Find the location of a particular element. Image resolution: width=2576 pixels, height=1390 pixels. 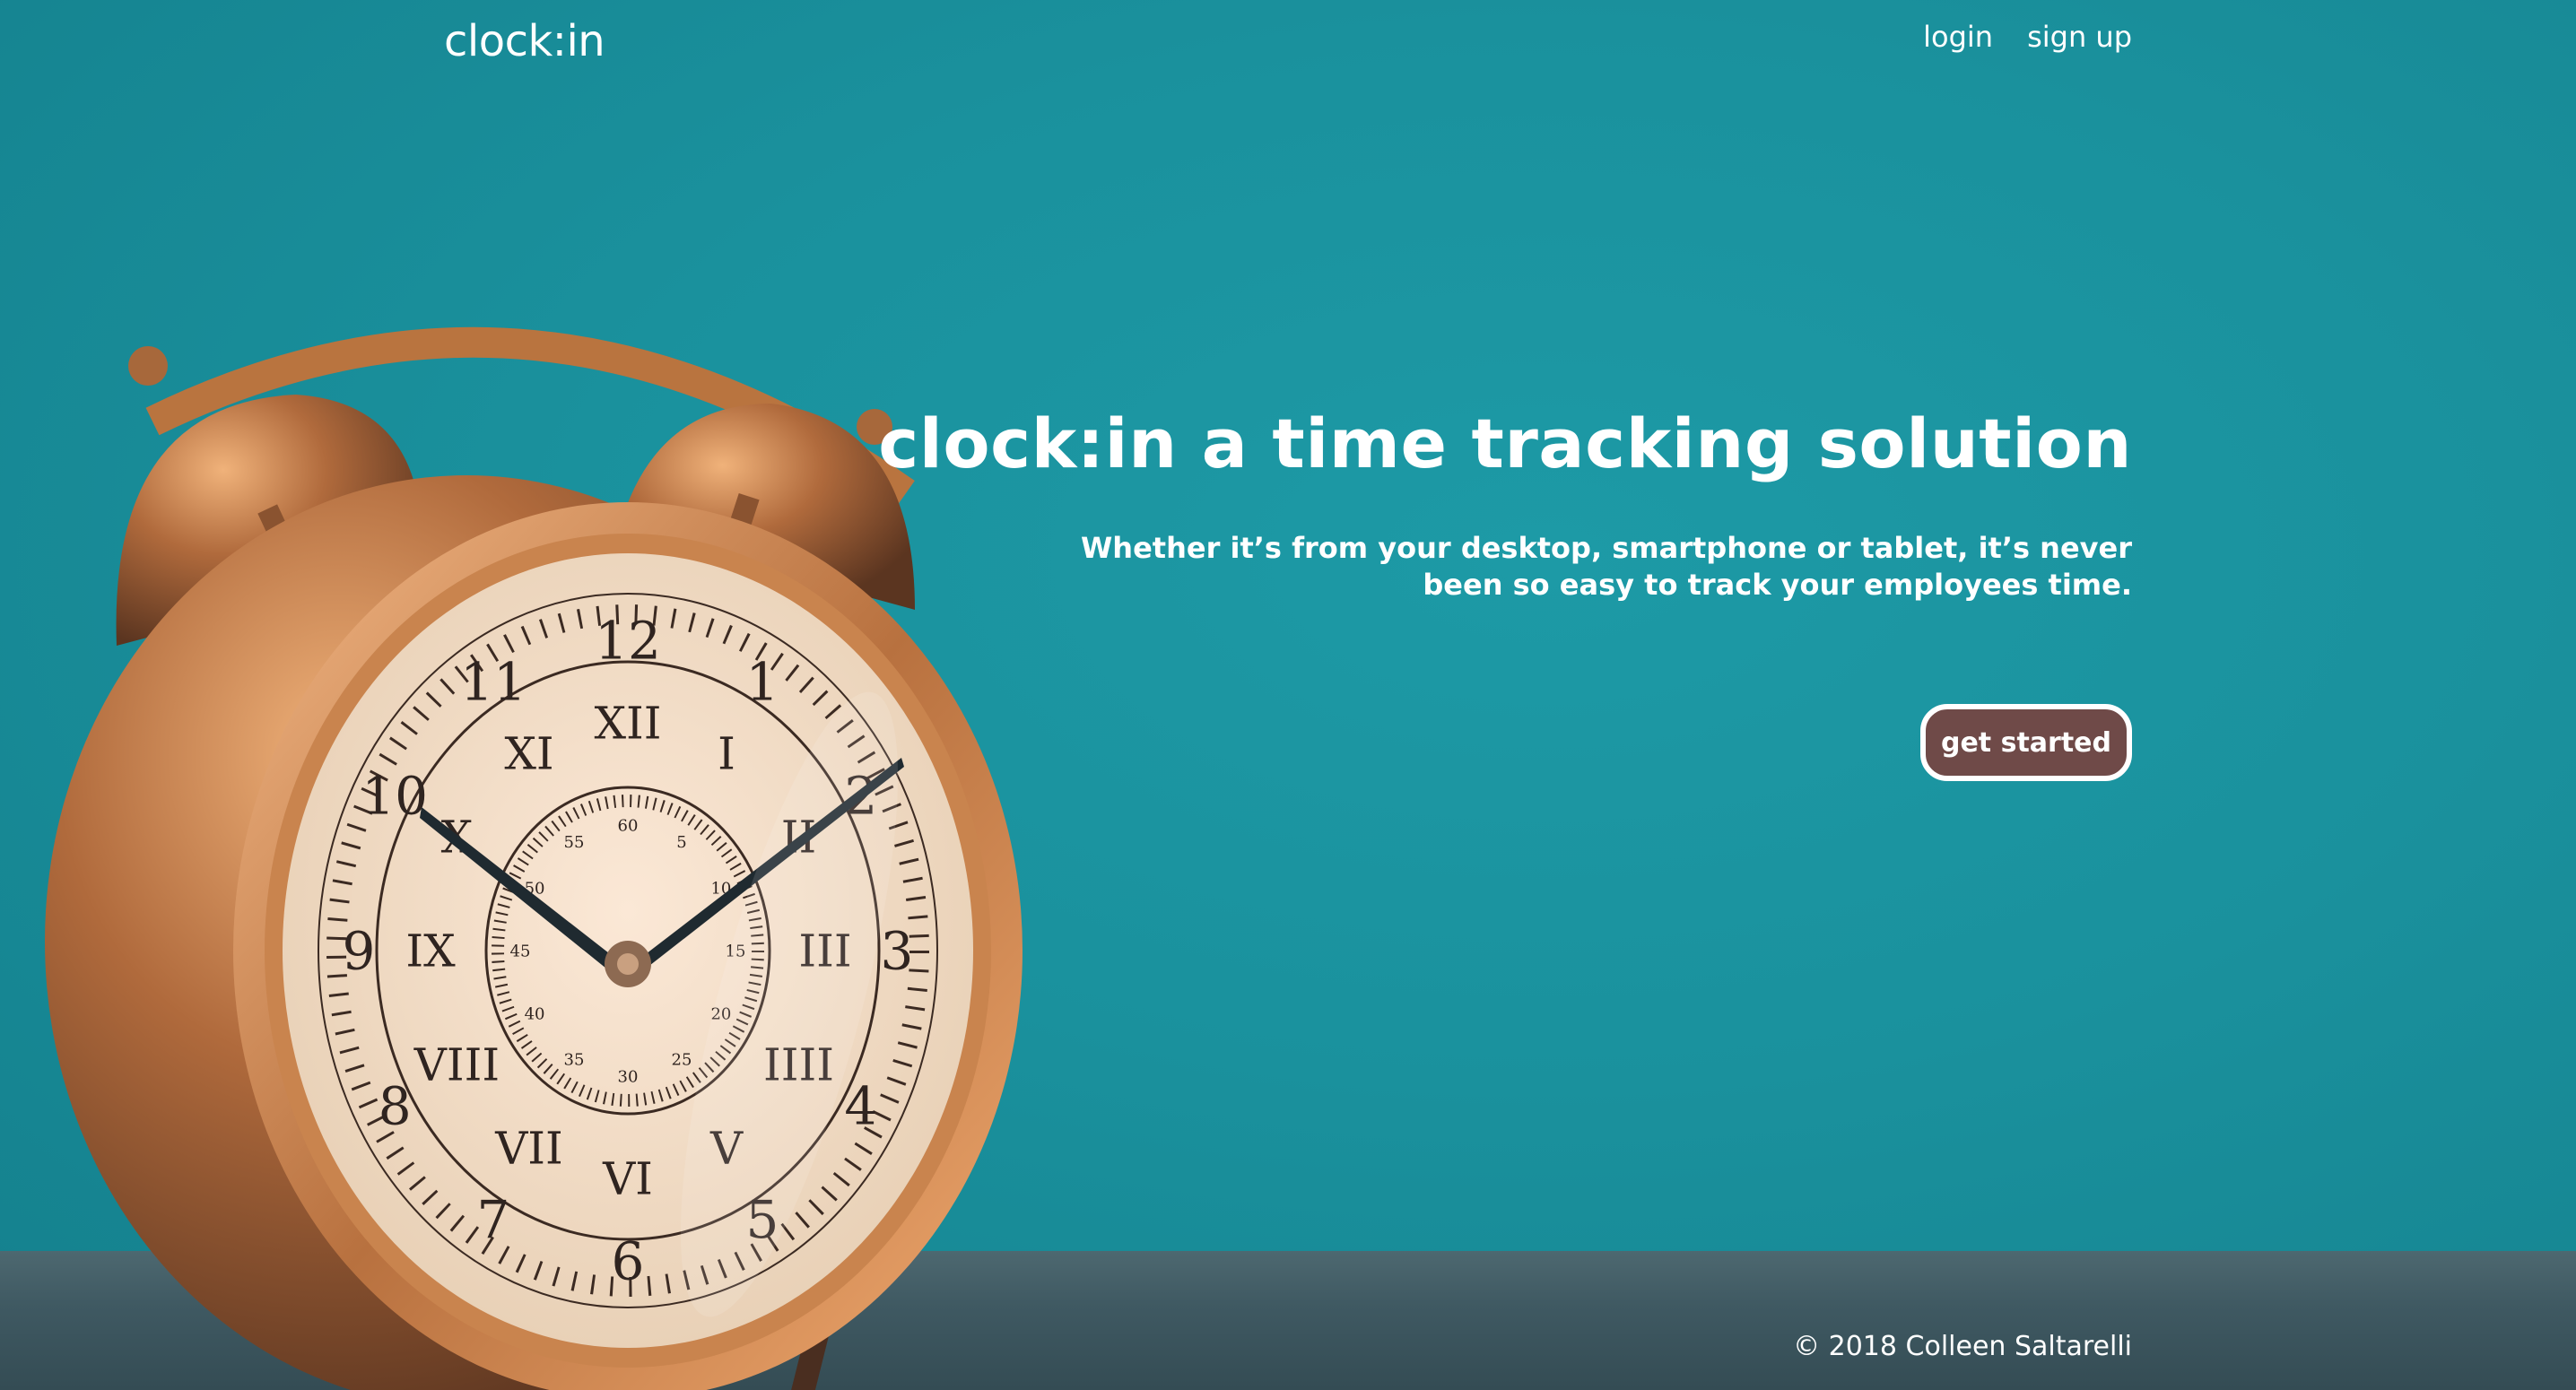

clock-minute-label: 55 is located at coordinates (574, 842).